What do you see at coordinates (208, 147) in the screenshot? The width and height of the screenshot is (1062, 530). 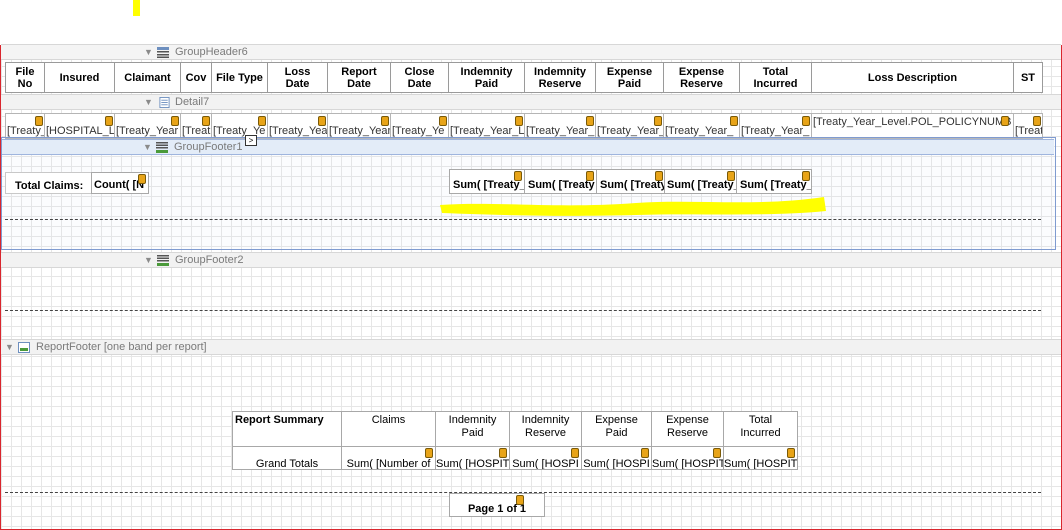 I see `band-label: GroupFooter1` at bounding box center [208, 147].